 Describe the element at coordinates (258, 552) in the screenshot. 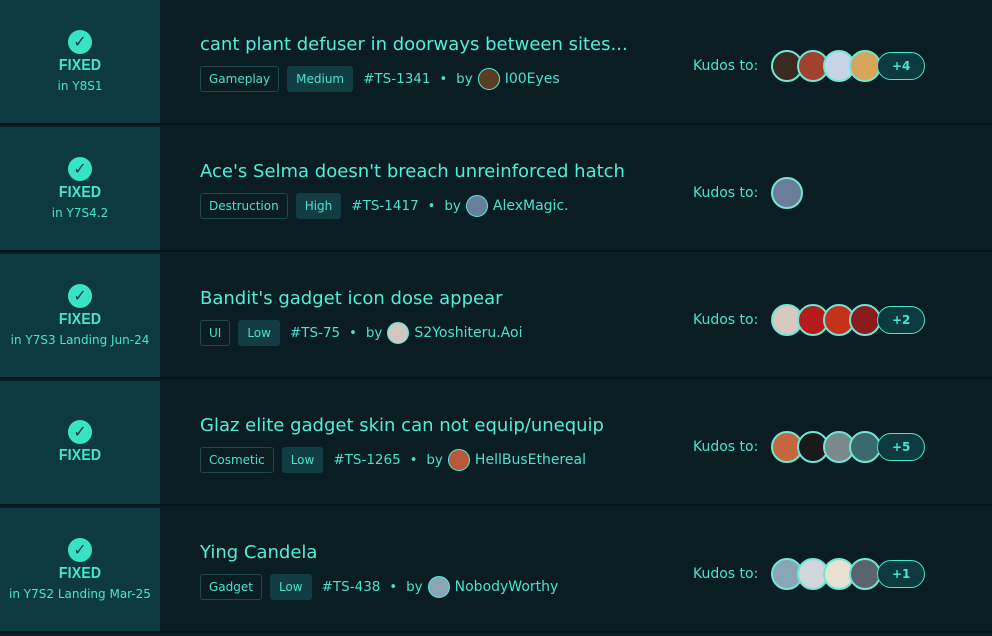

I see `ticket-title-link: Ying Candela` at that location.